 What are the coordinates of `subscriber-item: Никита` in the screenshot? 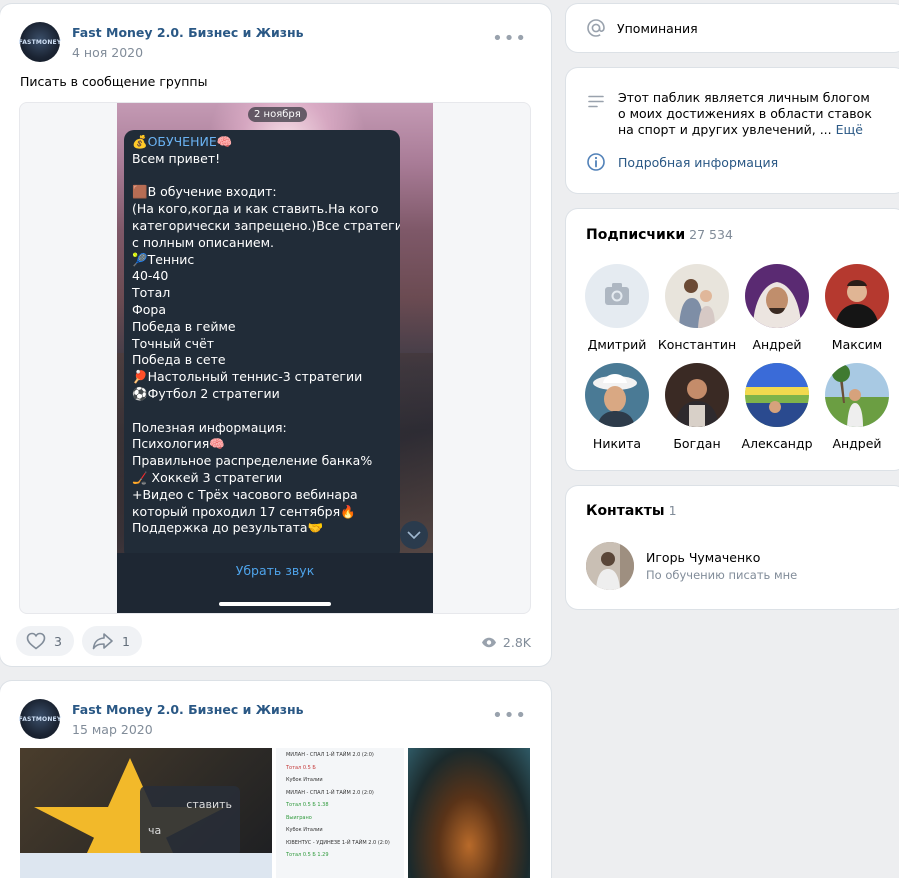 It's located at (617, 407).